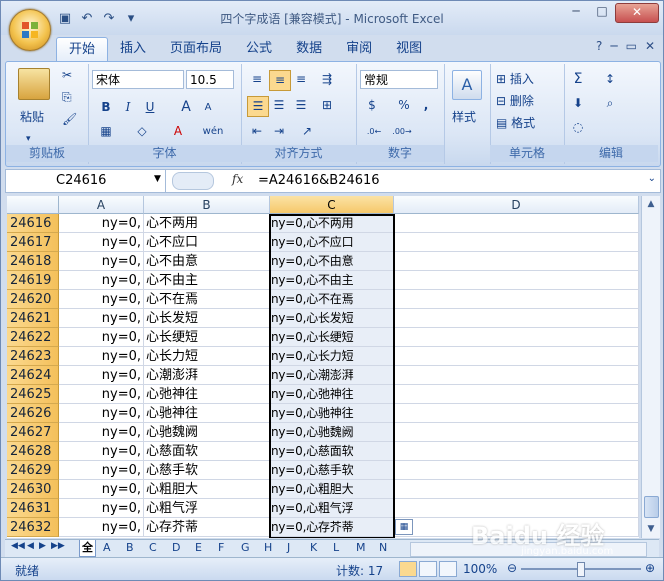  Describe the element at coordinates (650, 367) in the screenshot. I see `vertical-scrollbar: ▲ ▼` at that location.